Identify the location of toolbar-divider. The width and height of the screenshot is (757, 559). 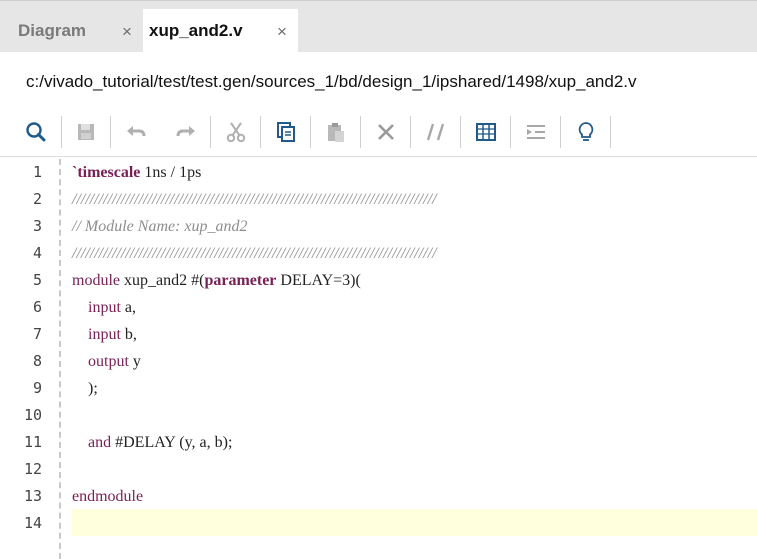
(378, 156).